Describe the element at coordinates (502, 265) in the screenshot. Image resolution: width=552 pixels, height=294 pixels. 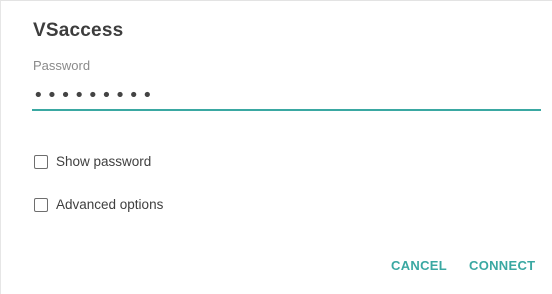
I see `connect-button: CONNECT` at that location.